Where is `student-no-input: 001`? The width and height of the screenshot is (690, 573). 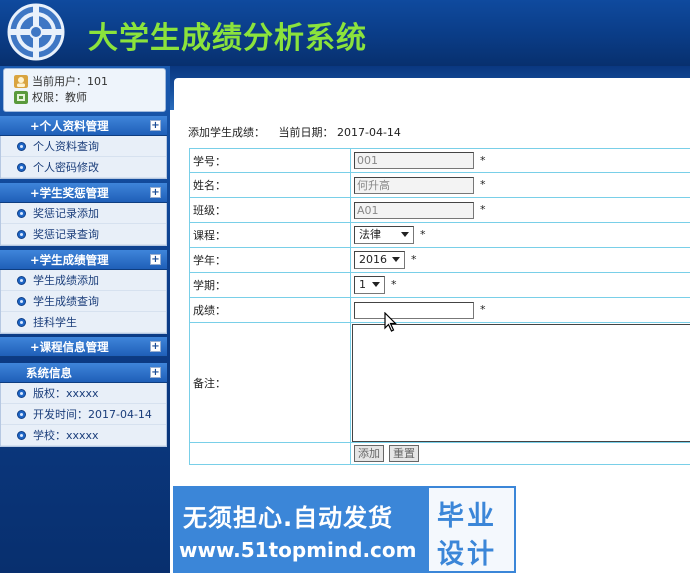
student-no-input: 001 is located at coordinates (414, 160).